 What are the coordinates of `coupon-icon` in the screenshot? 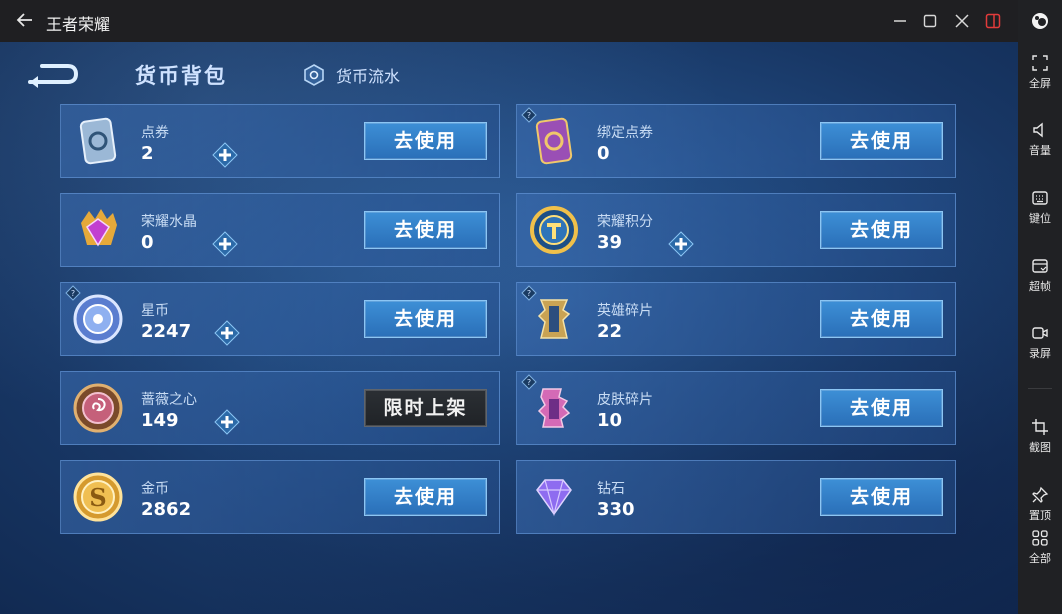 It's located at (98, 141).